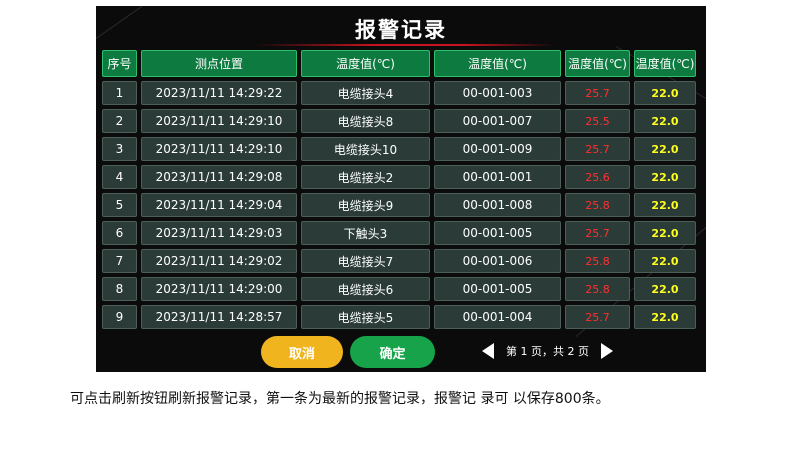 The width and height of the screenshot is (800, 453). Describe the element at coordinates (497, 177) in the screenshot. I see `cell-code: 00-001-001` at that location.